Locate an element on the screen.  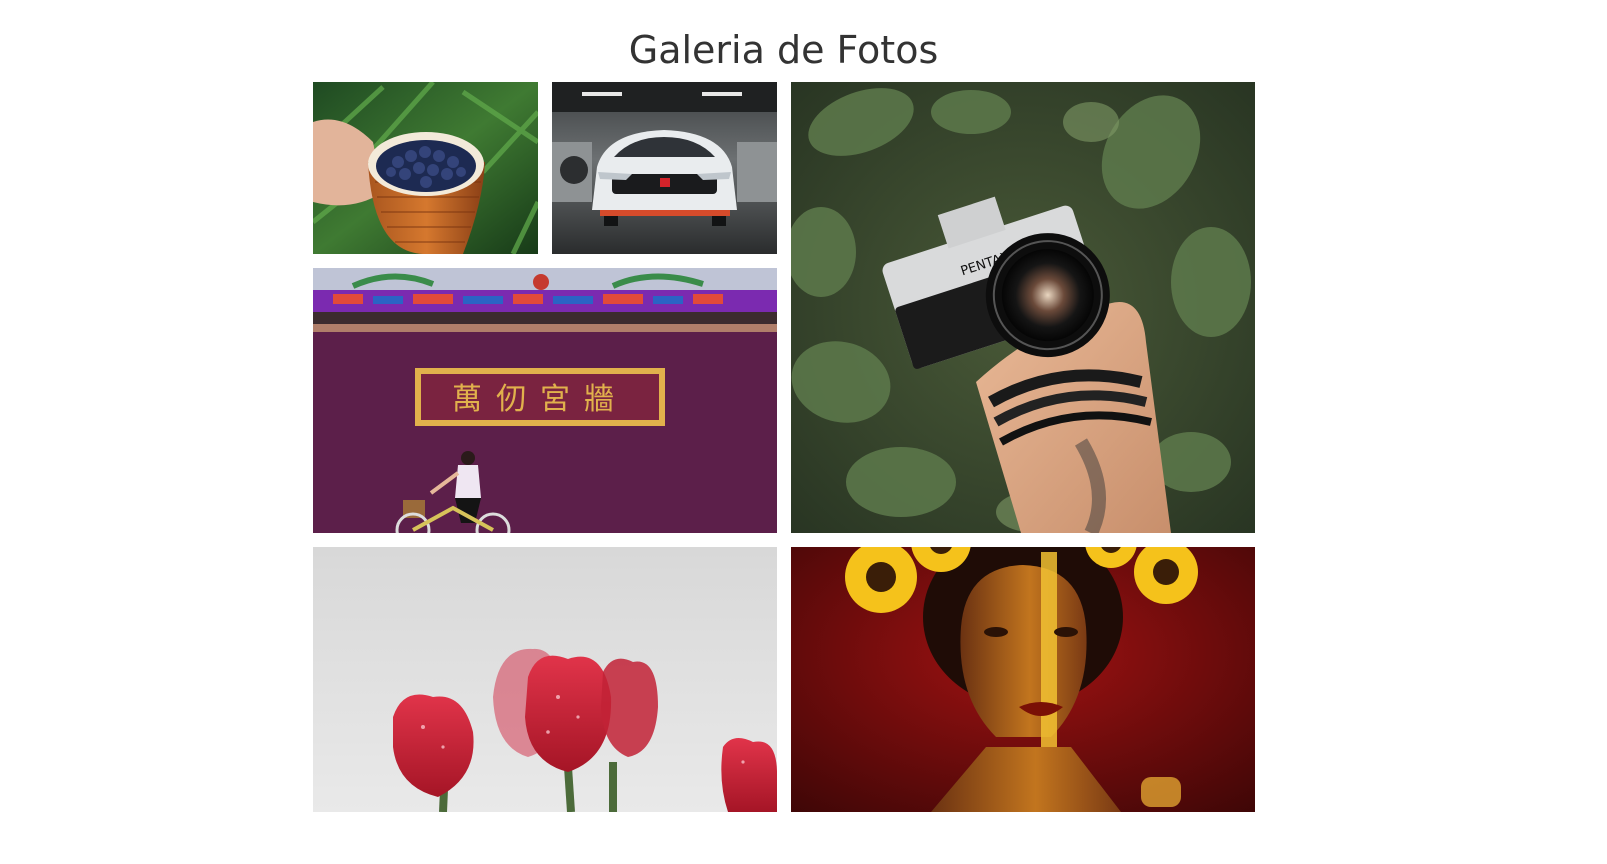
gallery-photo-temple: 萬仞宮牆 is located at coordinates (545, 400).